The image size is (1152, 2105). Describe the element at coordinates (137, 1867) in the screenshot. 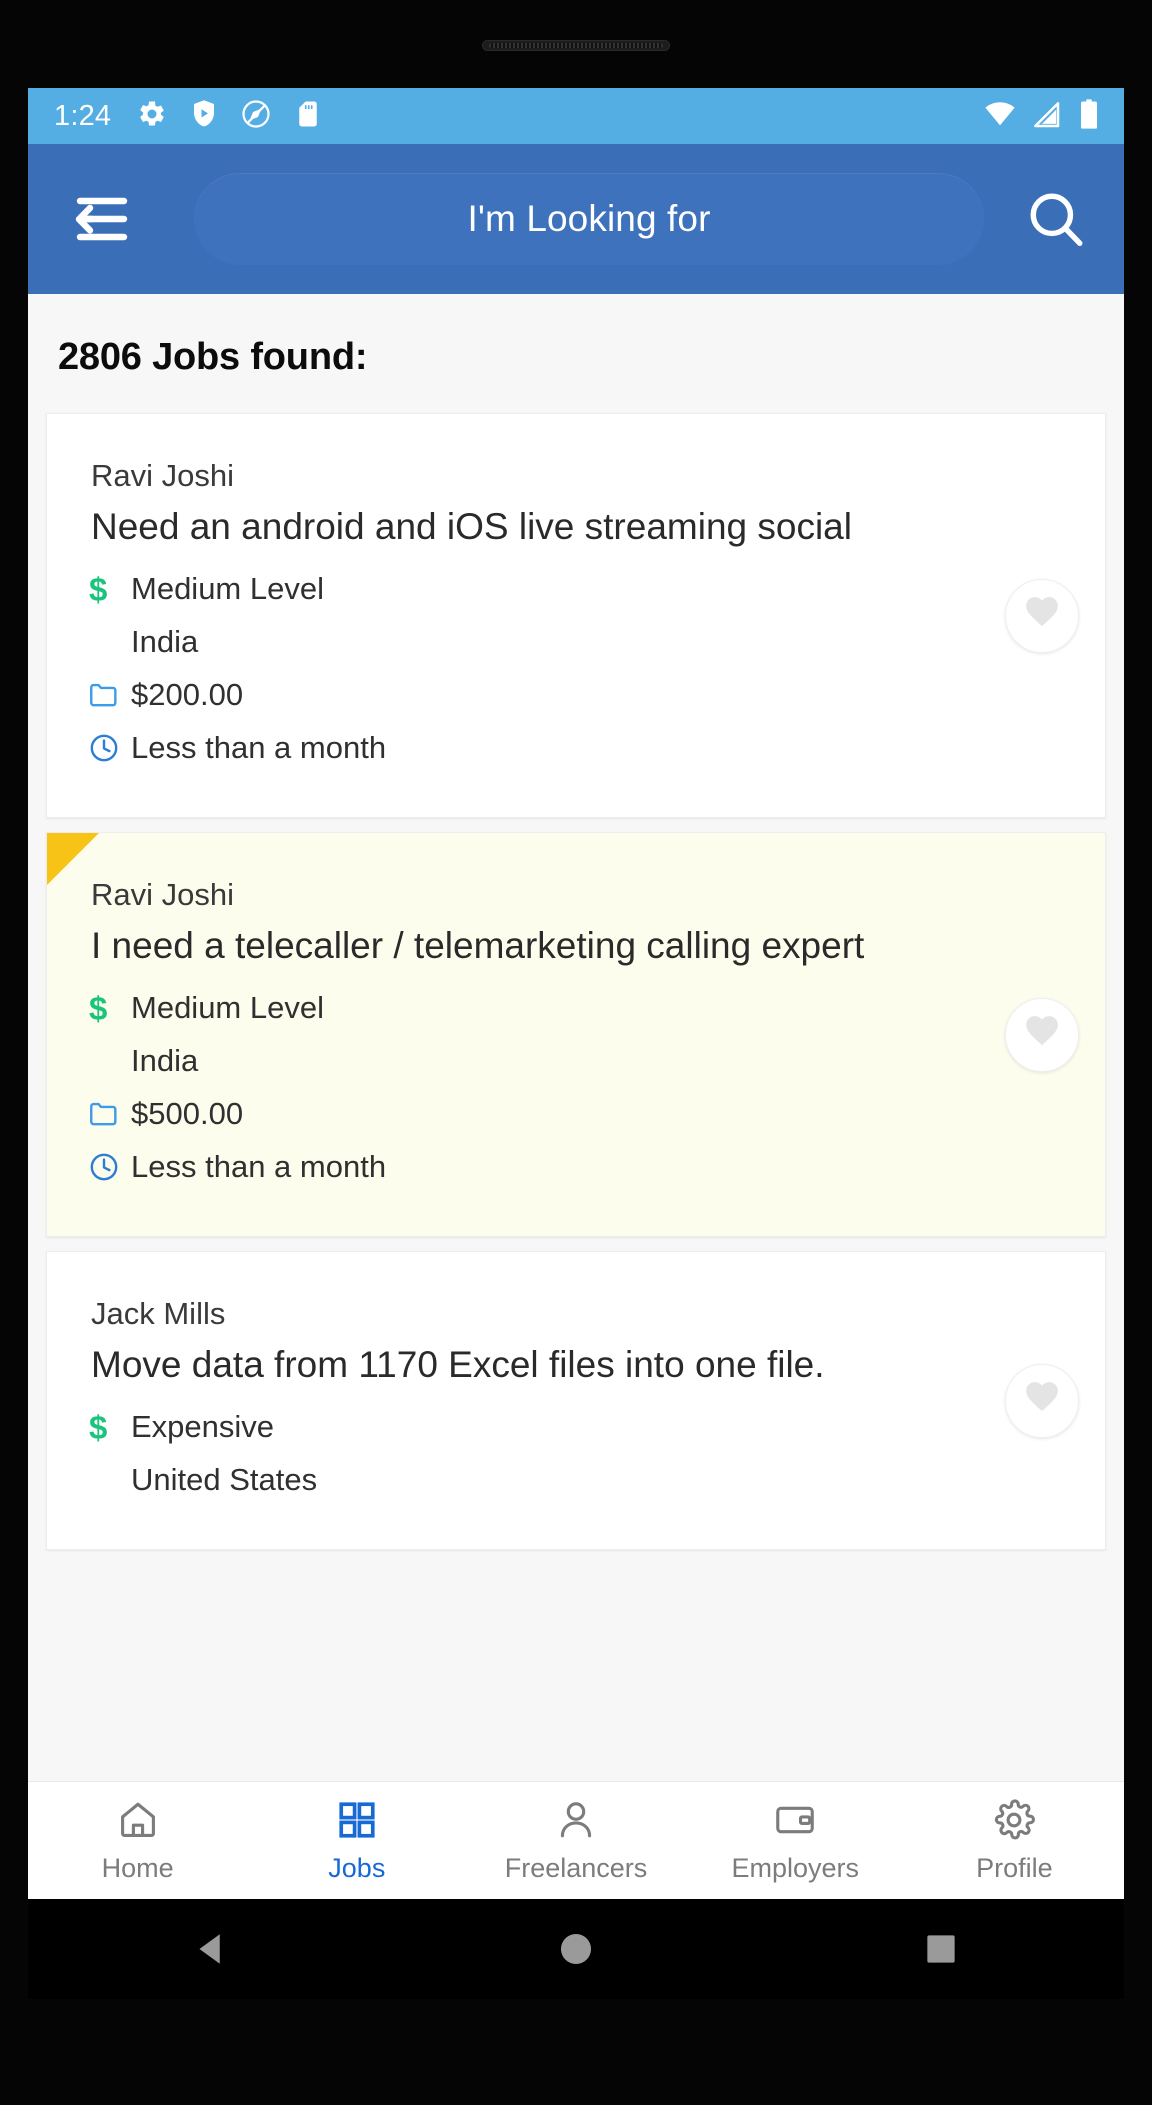

I see `nav-label-home: Home` at that location.